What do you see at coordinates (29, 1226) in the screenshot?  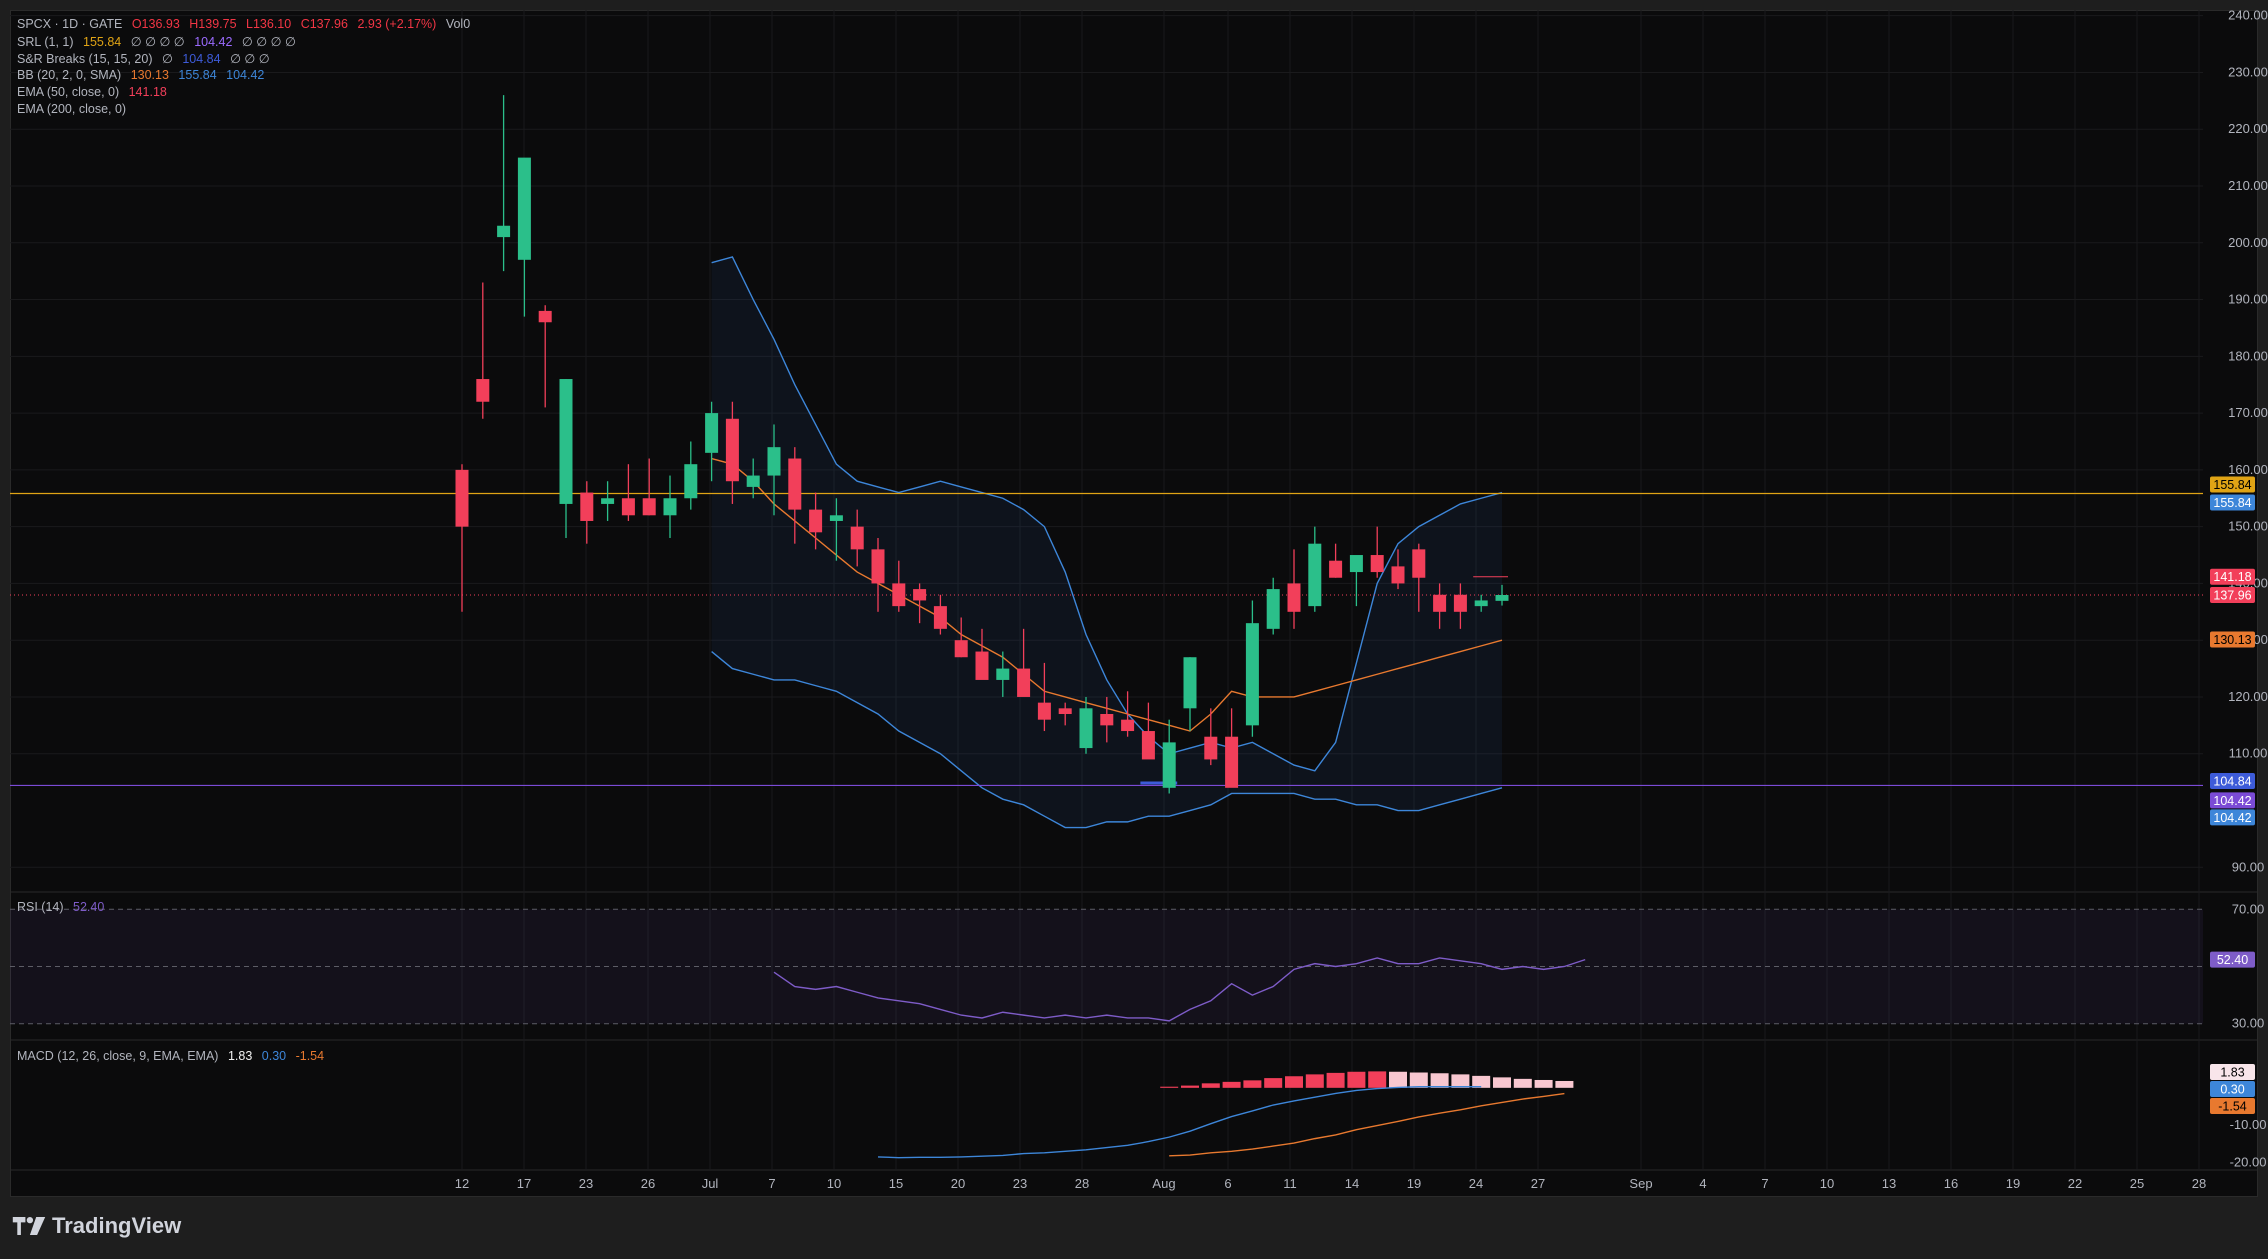 I see `tradingview-logo-icon` at bounding box center [29, 1226].